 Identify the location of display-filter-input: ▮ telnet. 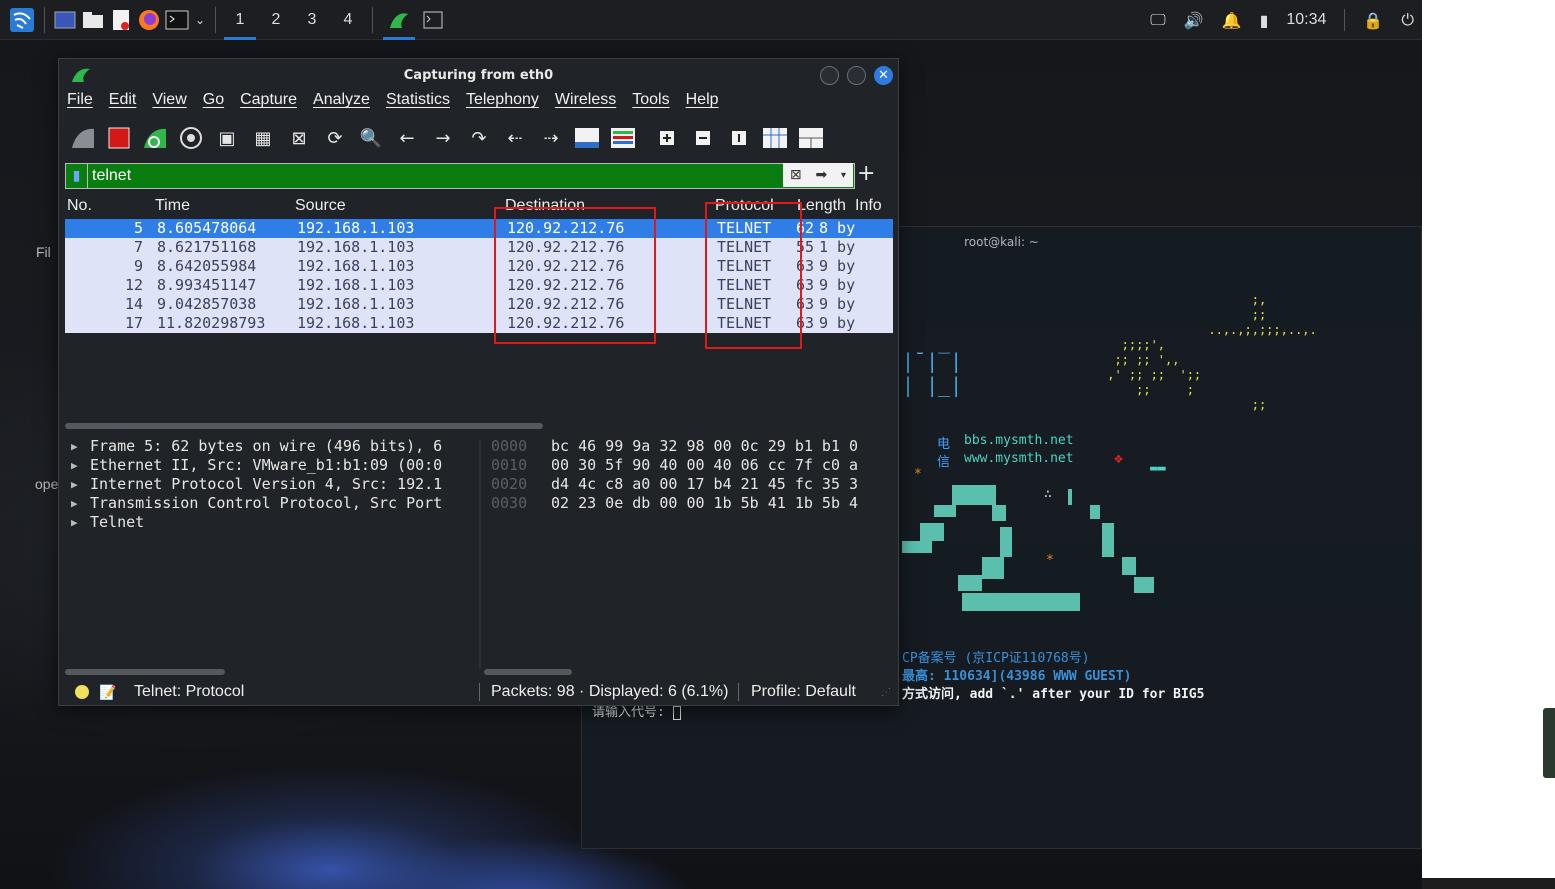
(460, 176).